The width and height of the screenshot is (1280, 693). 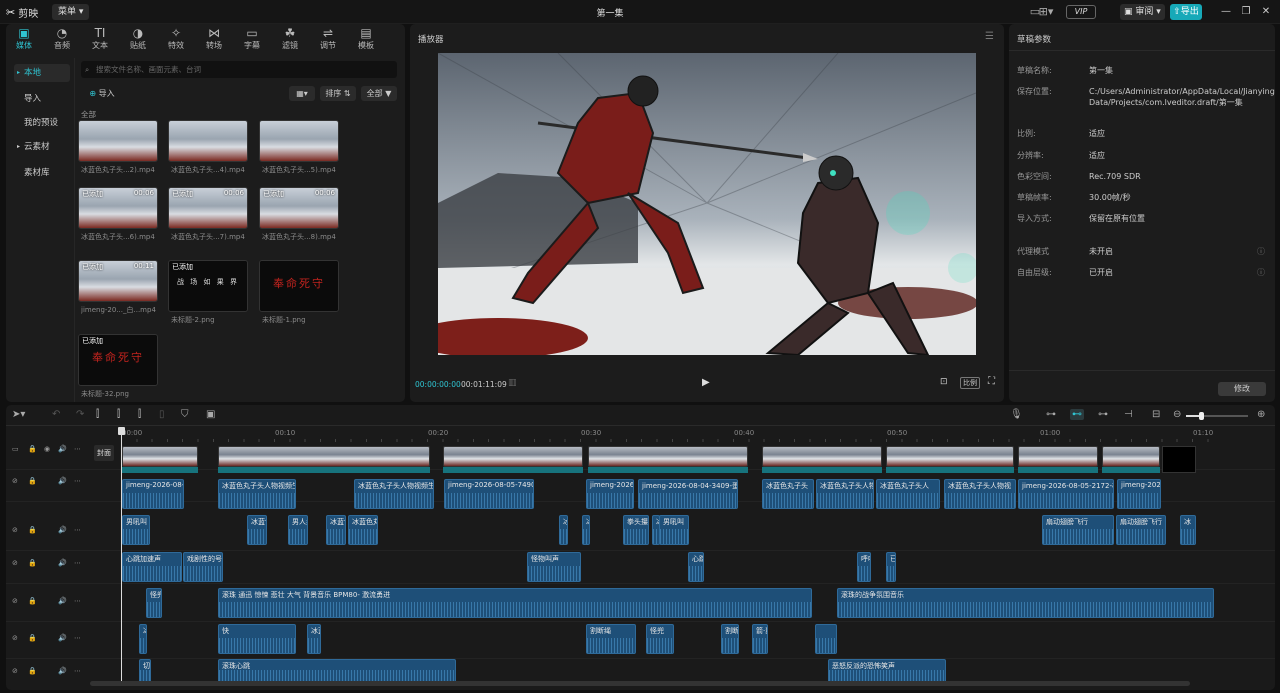 What do you see at coordinates (788, 494) in the screenshot?
I see `audio-clip: 冰蓝色丸子头` at bounding box center [788, 494].